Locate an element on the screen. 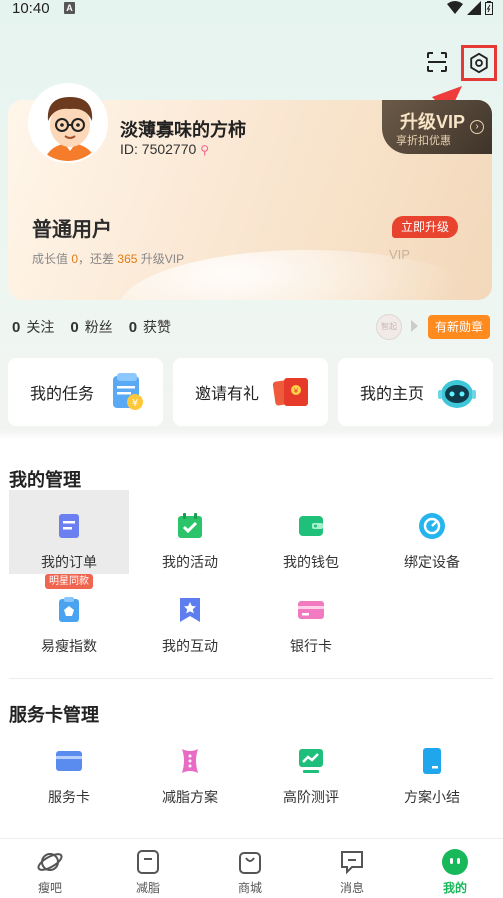  stat-label: 粉丝 is located at coordinates (98, 327).